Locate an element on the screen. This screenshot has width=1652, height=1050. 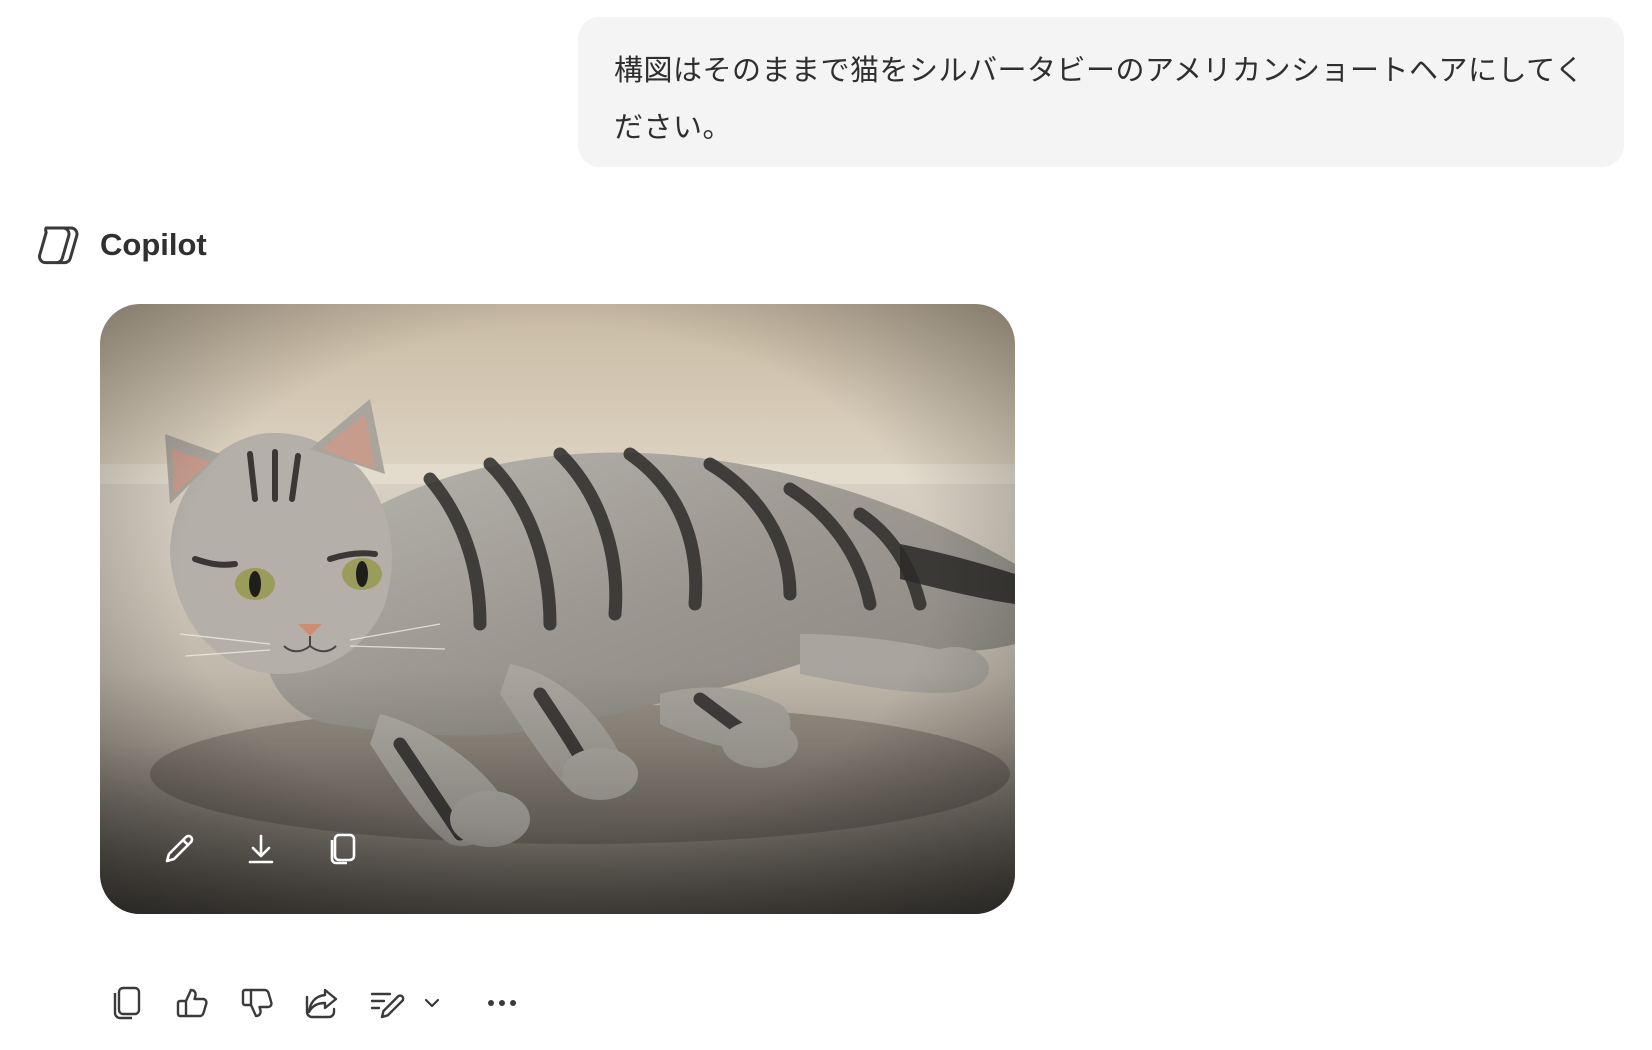
more-options-icon is located at coordinates (502, 1003).